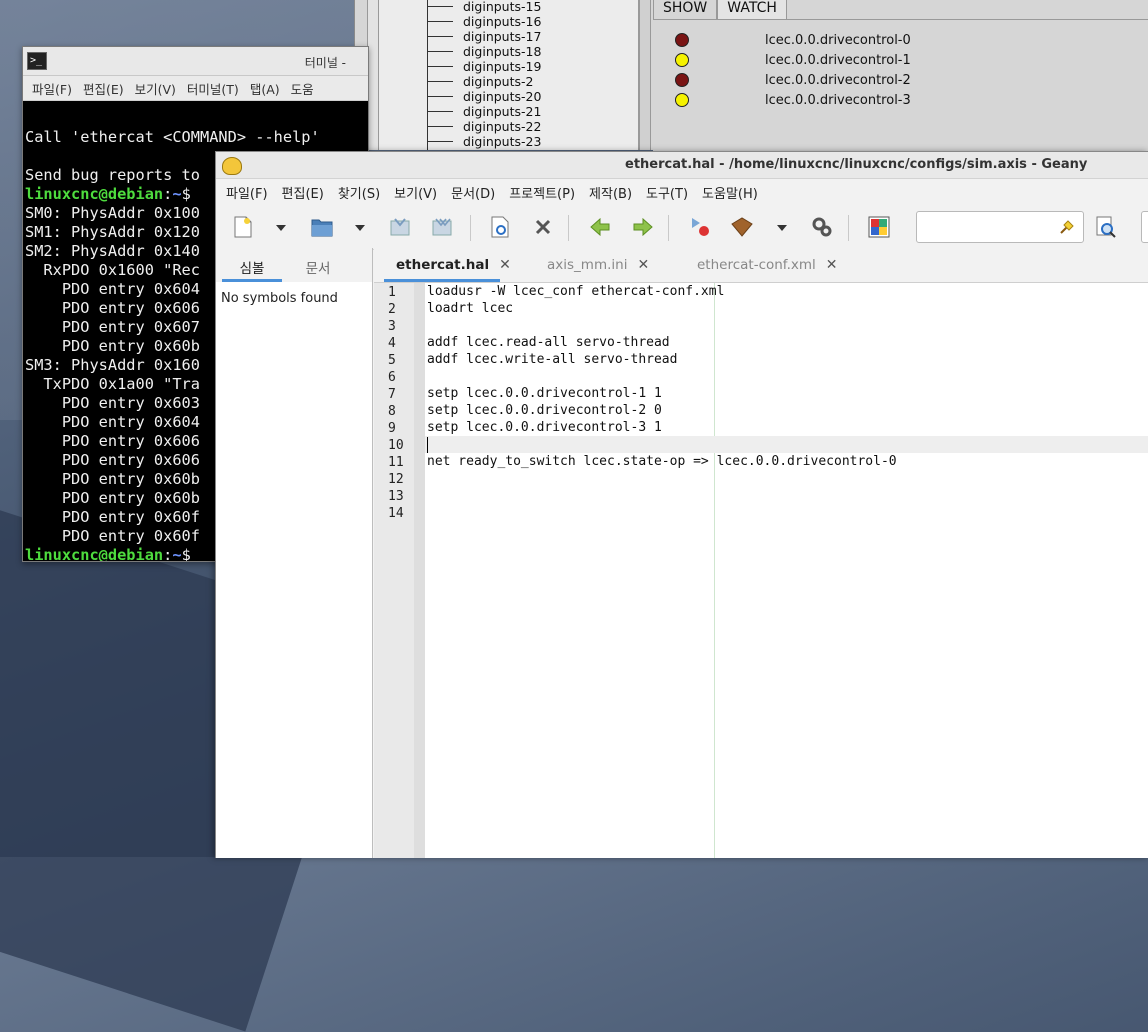 The width and height of the screenshot is (1148, 1032). What do you see at coordinates (730, 192) in the screenshot?
I see `menu-help: 도움말(H)` at bounding box center [730, 192].